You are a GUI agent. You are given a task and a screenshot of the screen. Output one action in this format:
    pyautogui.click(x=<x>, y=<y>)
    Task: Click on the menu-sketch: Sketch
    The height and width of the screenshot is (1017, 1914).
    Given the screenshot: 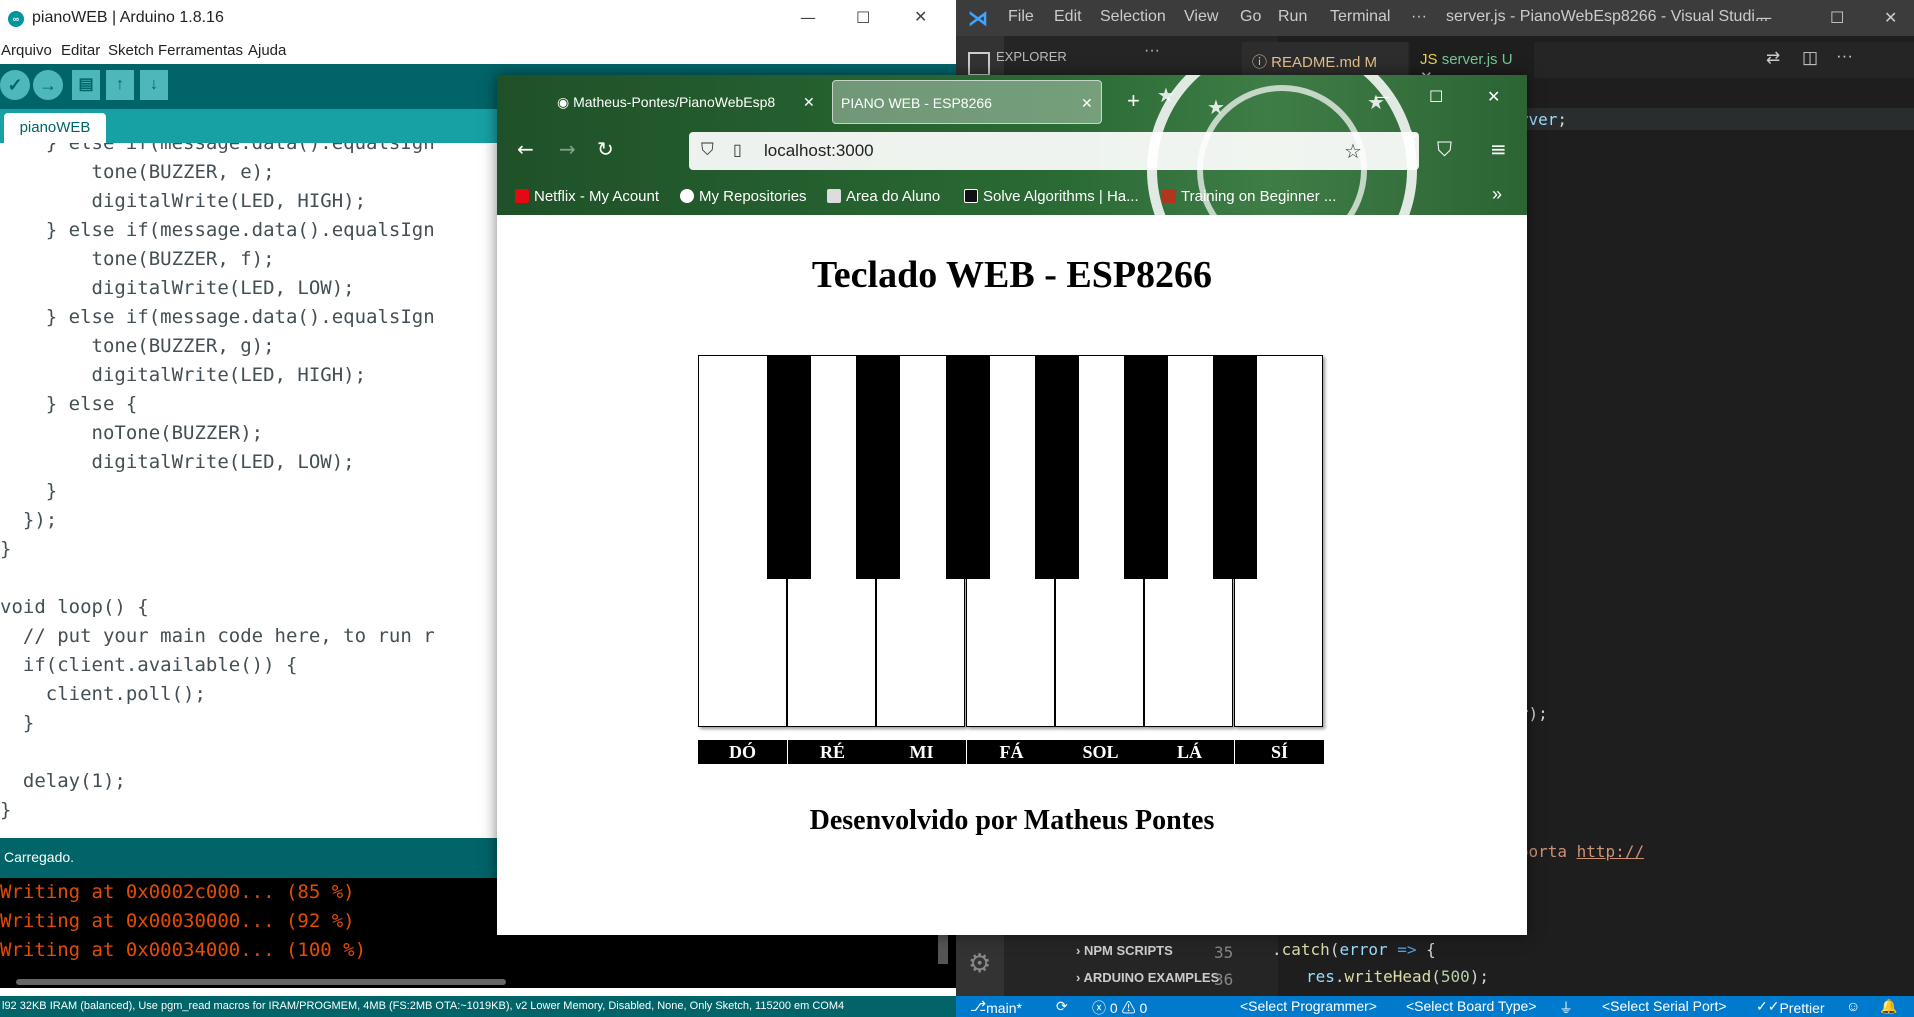 What is the action you would take?
    pyautogui.click(x=131, y=50)
    